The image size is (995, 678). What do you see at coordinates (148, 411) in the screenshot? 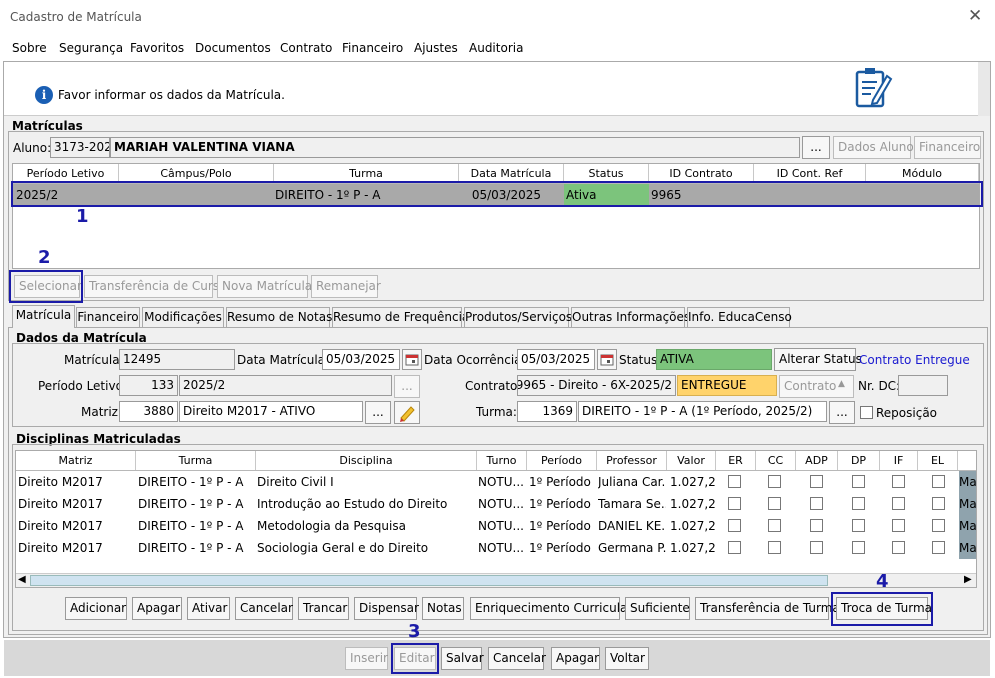
I see `matriz-code-field: 3880` at bounding box center [148, 411].